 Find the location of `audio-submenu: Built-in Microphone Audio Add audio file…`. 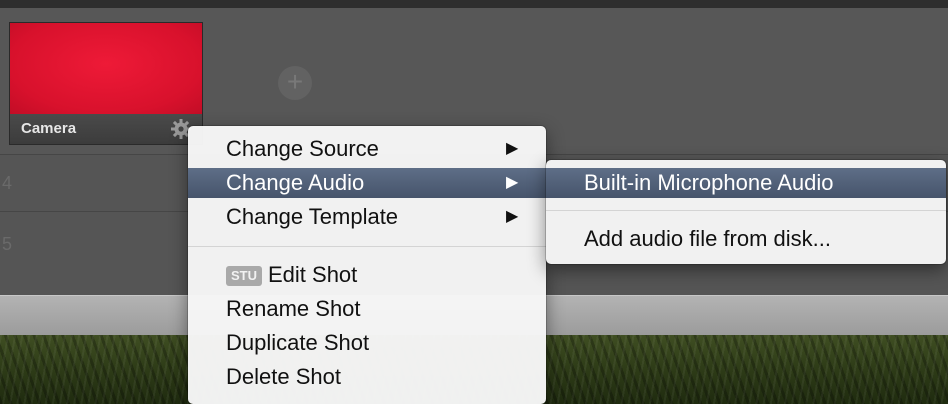

audio-submenu: Built-in Microphone Audio Add audio file… is located at coordinates (746, 212).